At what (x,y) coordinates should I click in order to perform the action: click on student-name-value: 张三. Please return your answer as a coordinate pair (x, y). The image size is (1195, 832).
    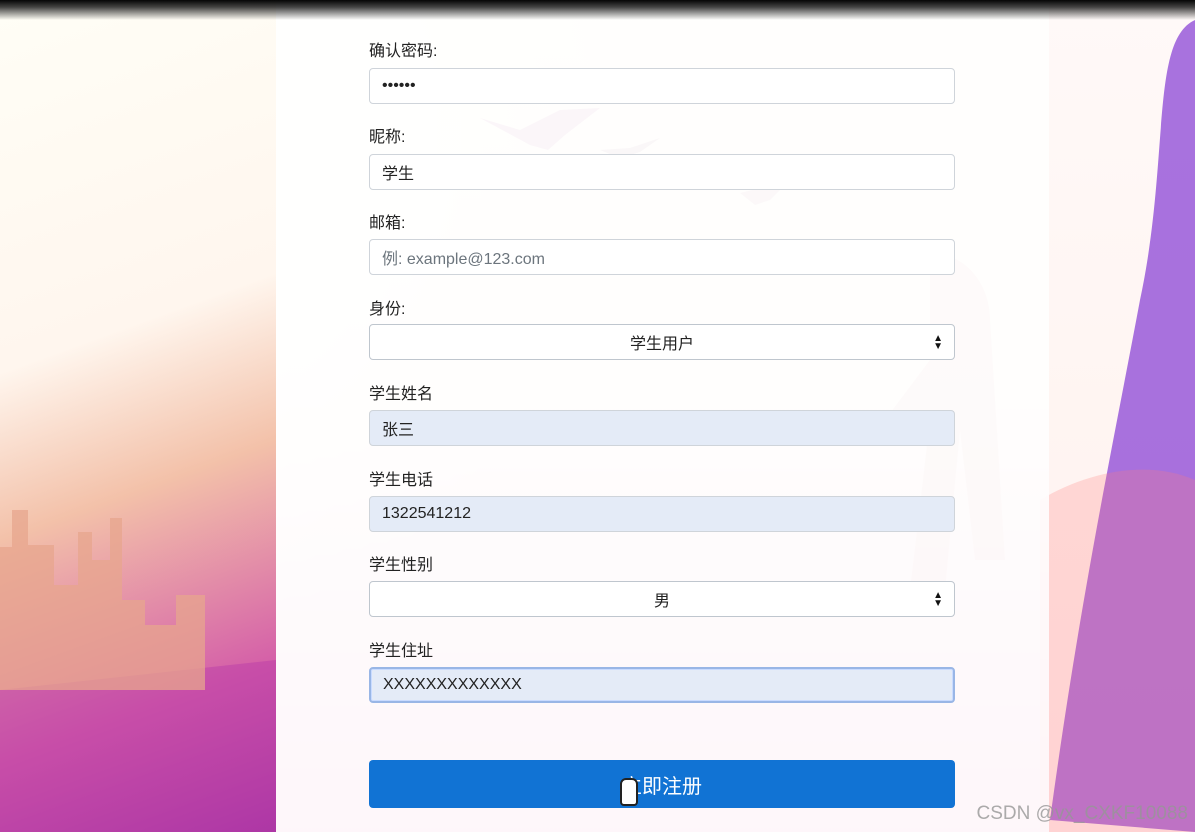
    Looking at the image, I should click on (398, 430).